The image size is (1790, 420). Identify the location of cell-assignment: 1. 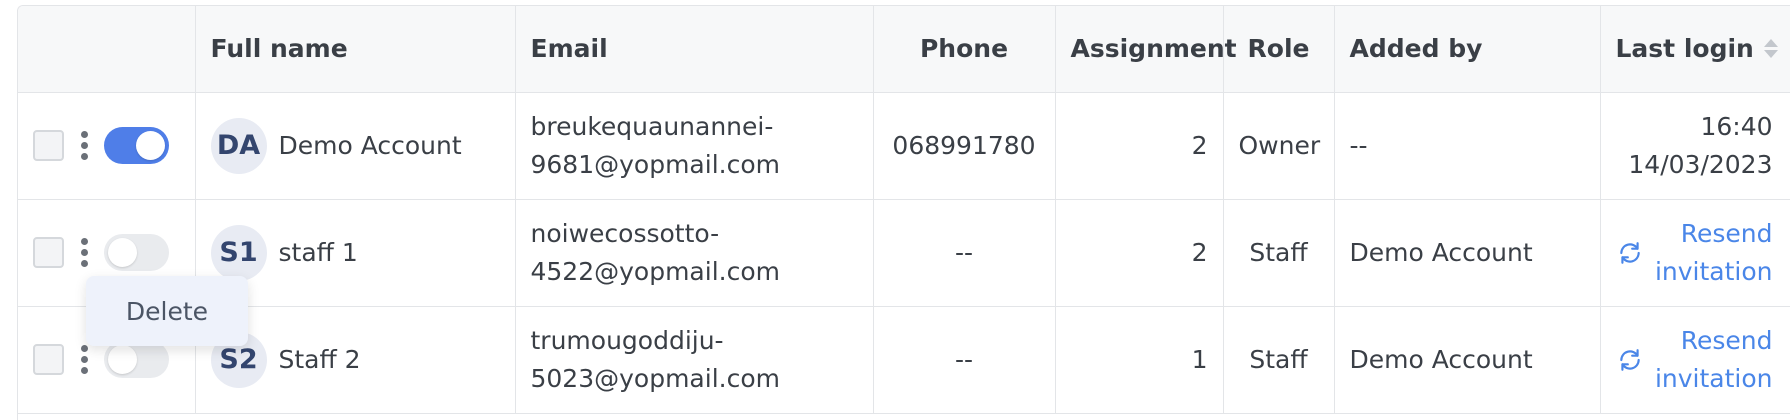
(1139, 360).